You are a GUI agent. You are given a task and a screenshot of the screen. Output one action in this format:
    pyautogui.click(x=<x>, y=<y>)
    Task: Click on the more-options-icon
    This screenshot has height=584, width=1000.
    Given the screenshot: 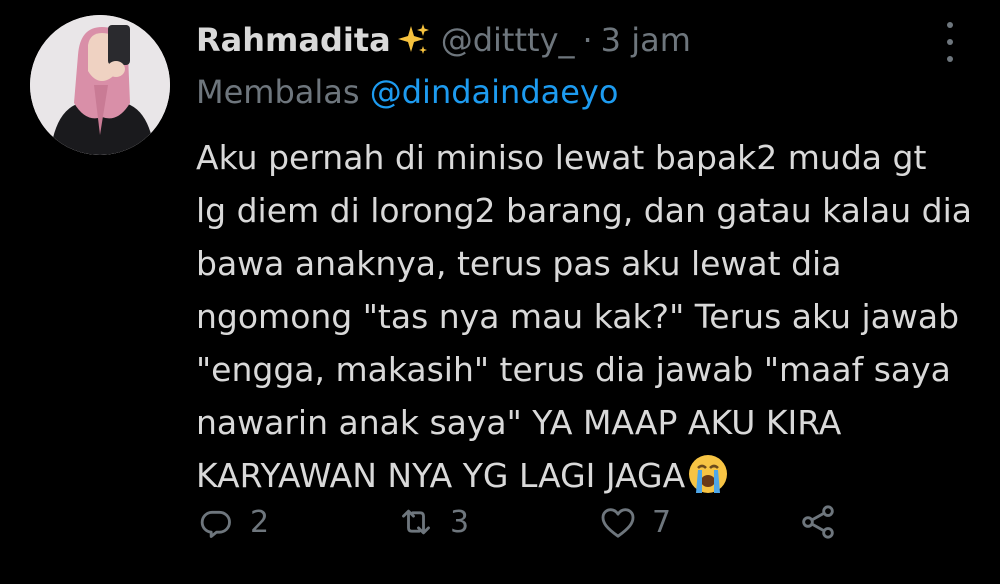 What is the action you would take?
    pyautogui.click(x=950, y=42)
    